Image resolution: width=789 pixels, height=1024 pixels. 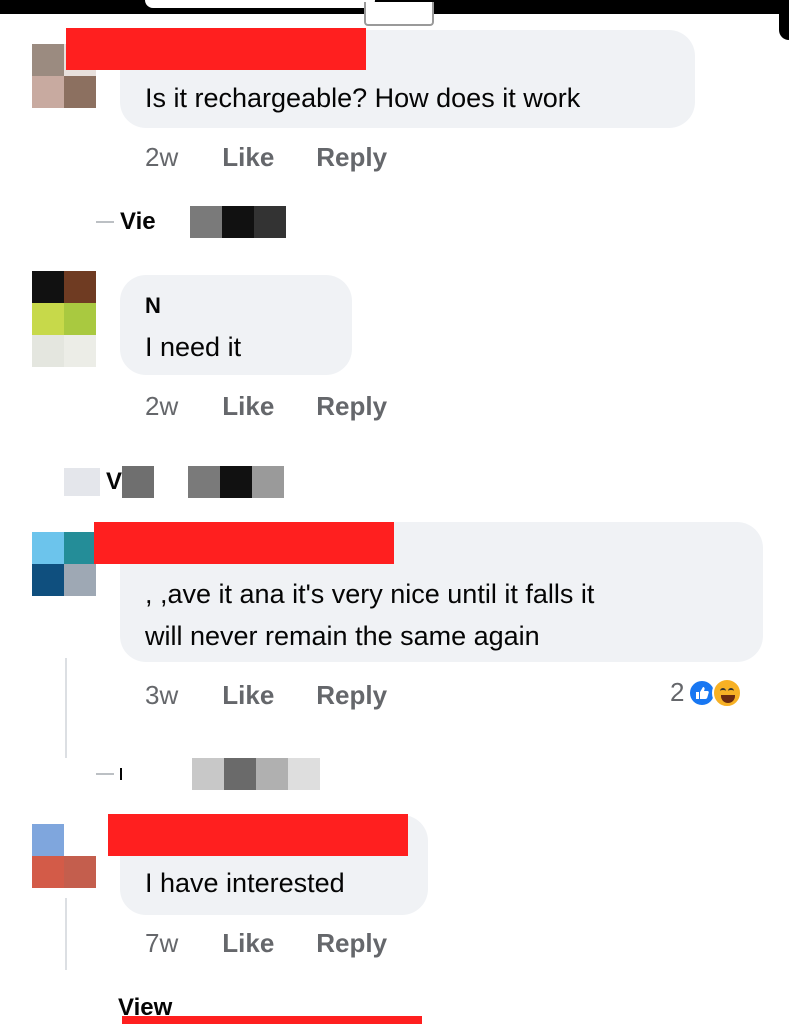 What do you see at coordinates (706, 692) in the screenshot?
I see `reaction-summary: 2` at bounding box center [706, 692].